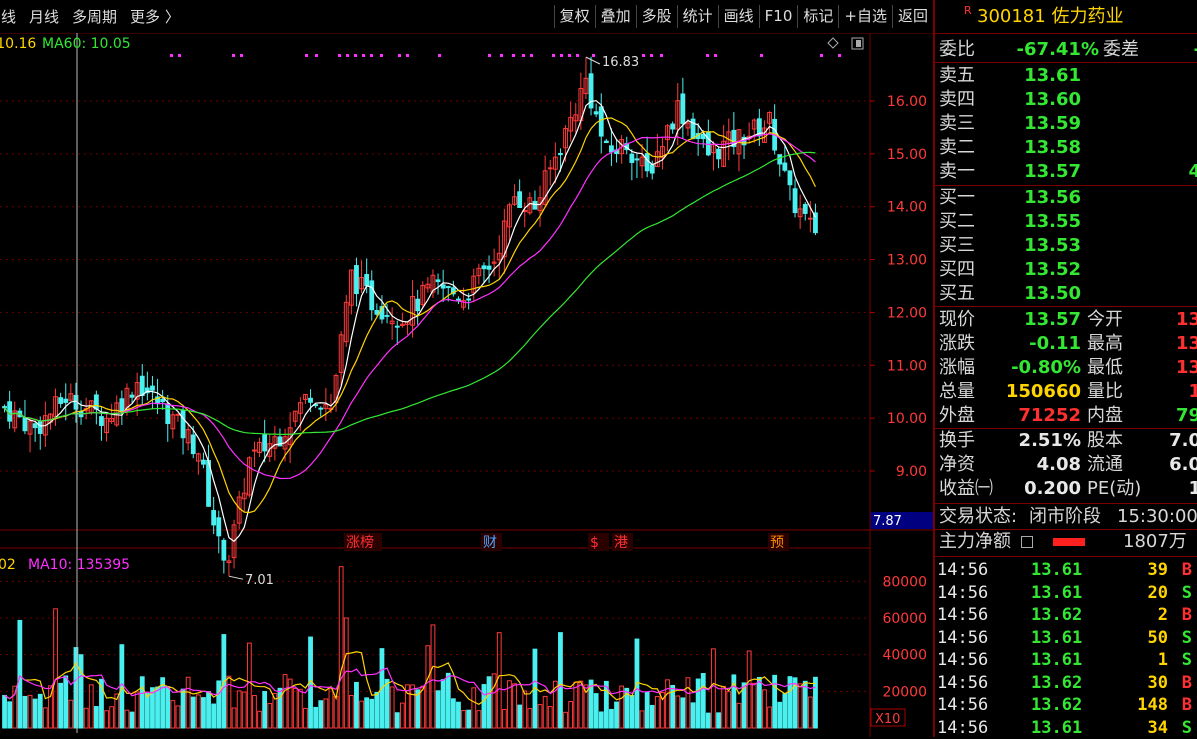 This screenshot has width=1197, height=739. I want to click on ask-price: 13.60, so click(1040, 100).